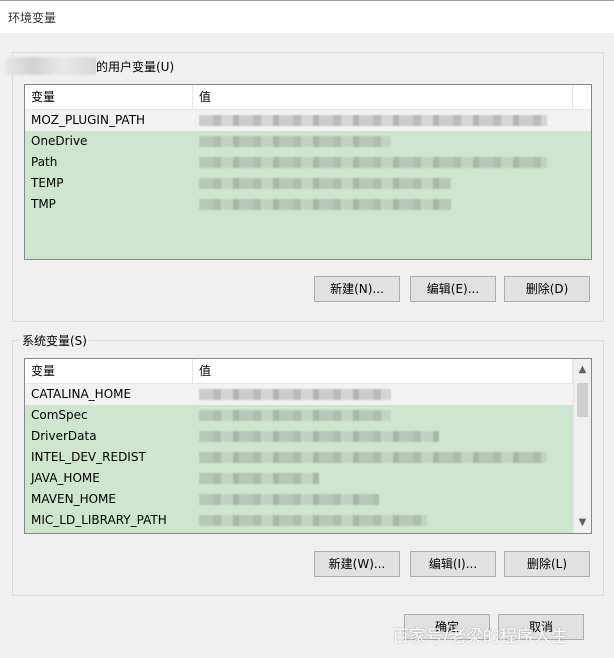 This screenshot has width=614, height=658. Describe the element at coordinates (582, 369) in the screenshot. I see `scroll-up-arrow-icon: ▲` at that location.